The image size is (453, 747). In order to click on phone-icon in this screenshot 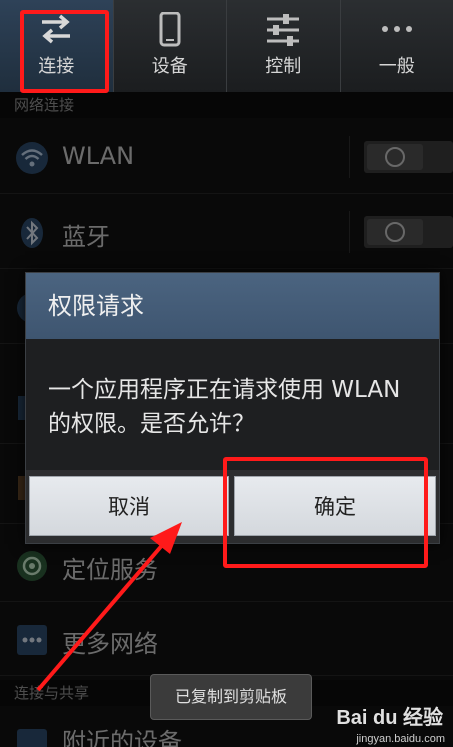, I will do `click(170, 29)`.